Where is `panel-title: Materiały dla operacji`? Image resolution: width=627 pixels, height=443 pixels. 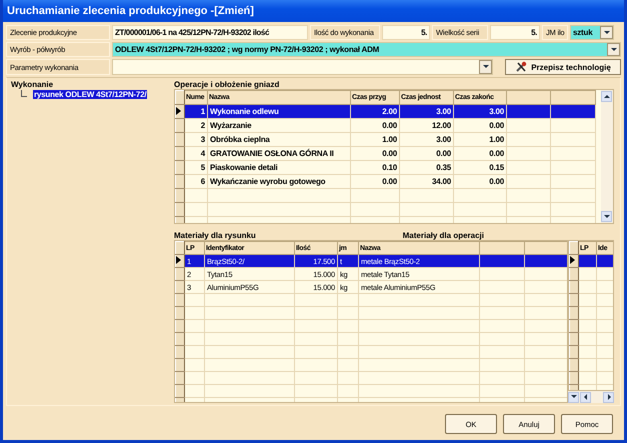
panel-title: Materiały dla operacji is located at coordinates (443, 235).